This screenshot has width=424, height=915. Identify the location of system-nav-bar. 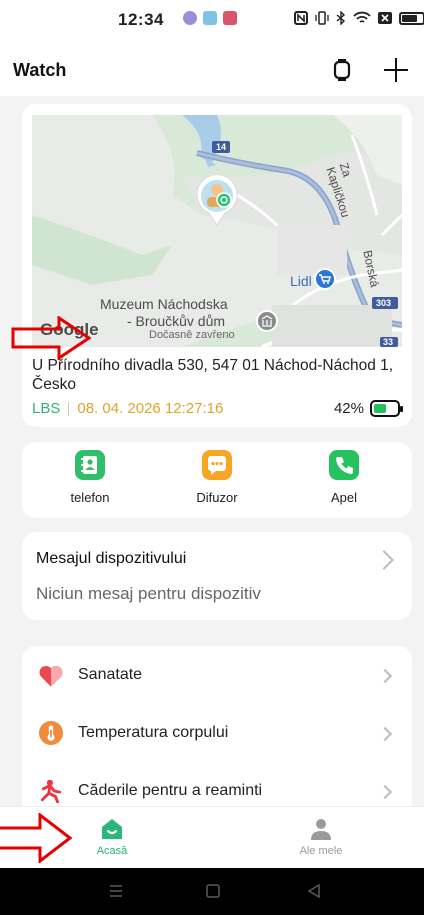
(212, 891).